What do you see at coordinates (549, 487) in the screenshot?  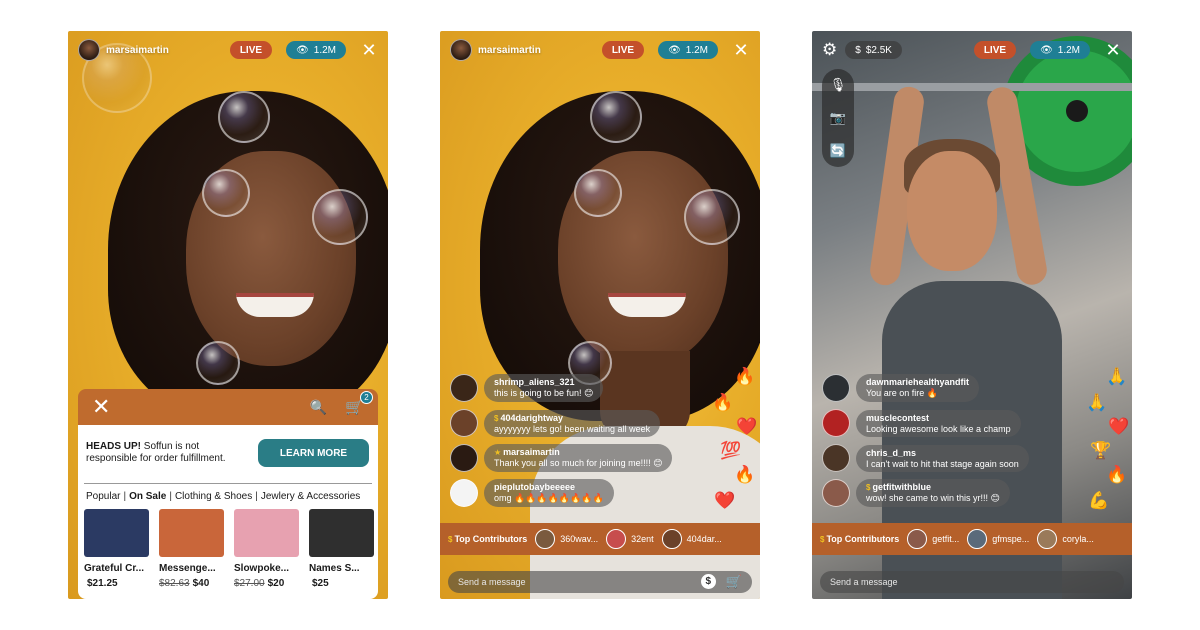 I see `chat-username: pieplutobaybeeeee` at bounding box center [549, 487].